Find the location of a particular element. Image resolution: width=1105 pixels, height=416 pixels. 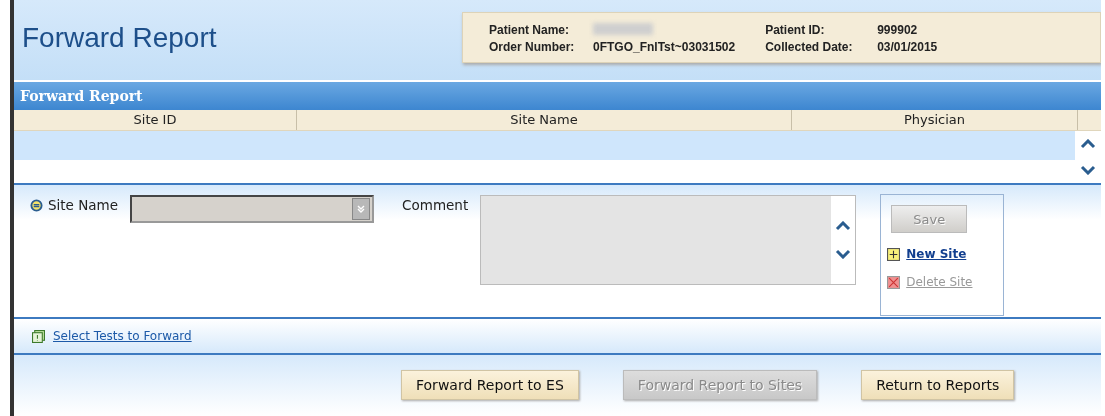

order-number-value: 0FTGO_FnlTst~03031502 is located at coordinates (664, 47).